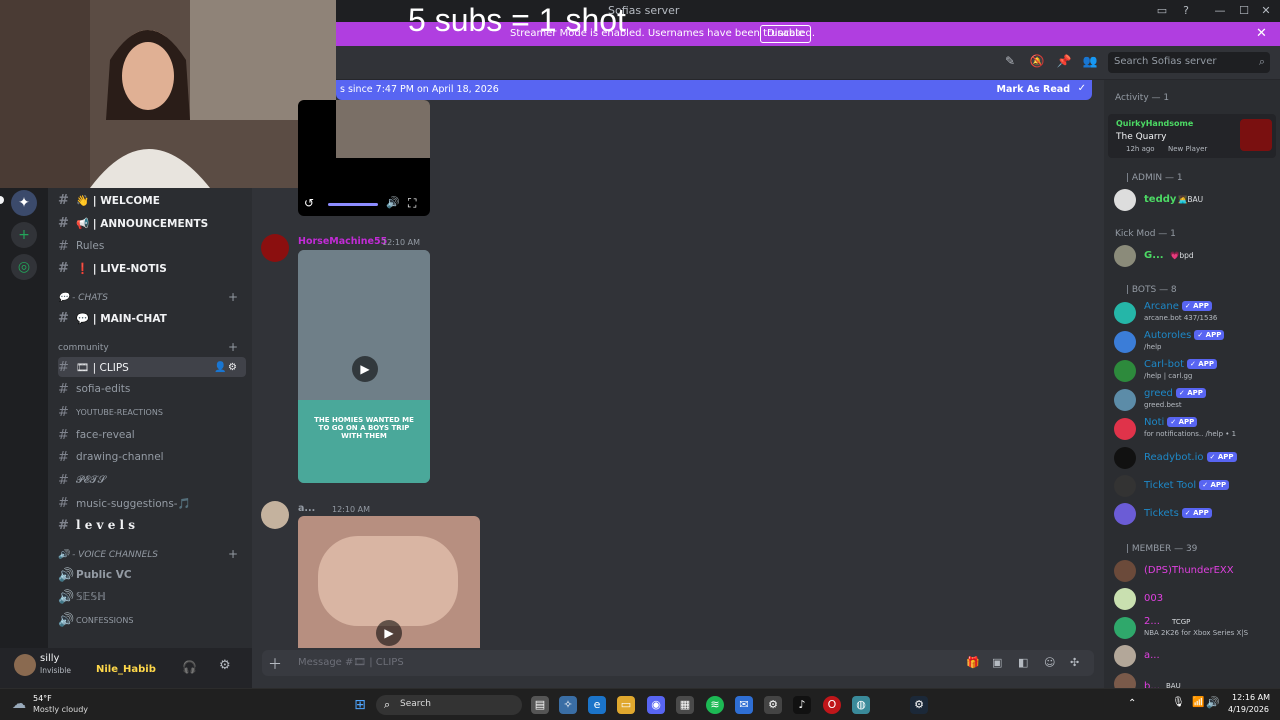 Image resolution: width=1280 pixels, height=720 pixels. Describe the element at coordinates (152, 597) in the screenshot. I see `voice-sesh: 🔊 𝕊𝔼𝕊ℍ` at that location.